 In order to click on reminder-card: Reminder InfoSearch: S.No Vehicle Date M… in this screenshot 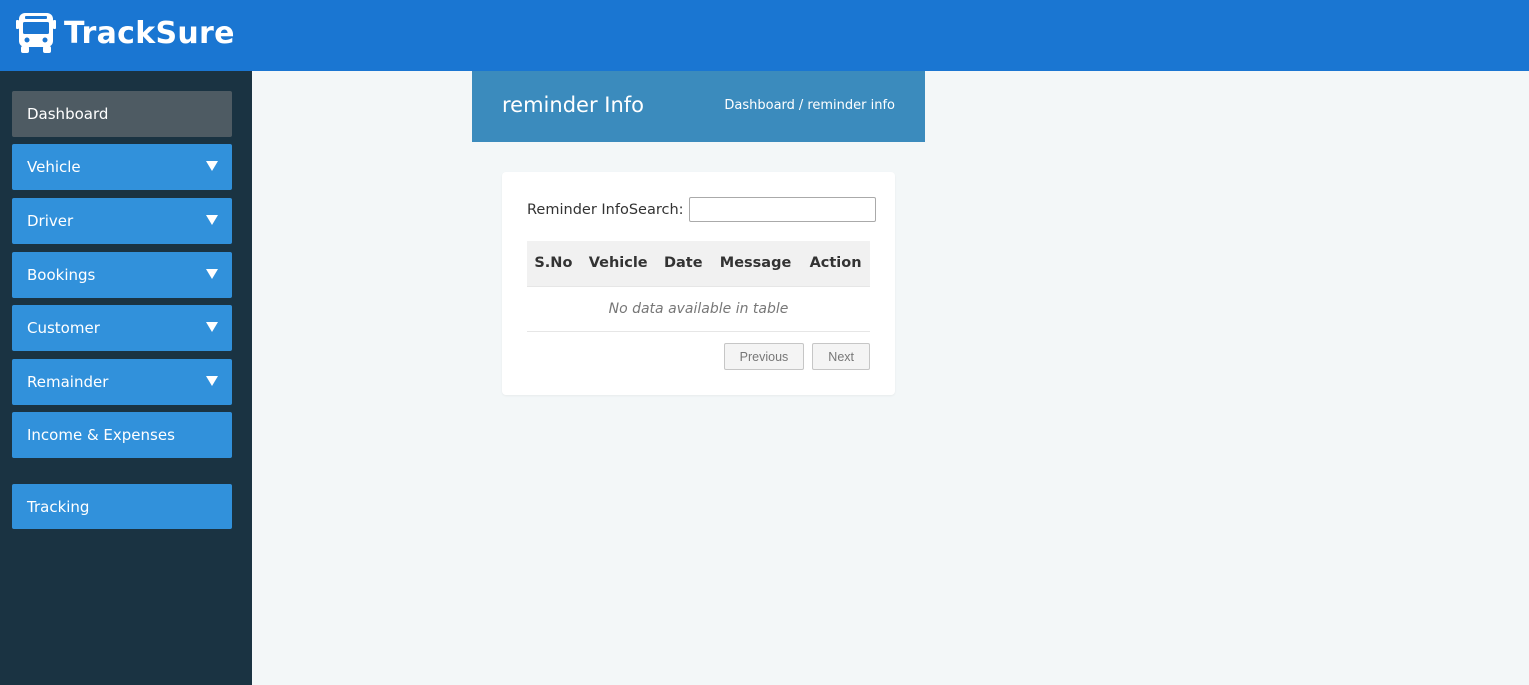, I will do `click(698, 283)`.